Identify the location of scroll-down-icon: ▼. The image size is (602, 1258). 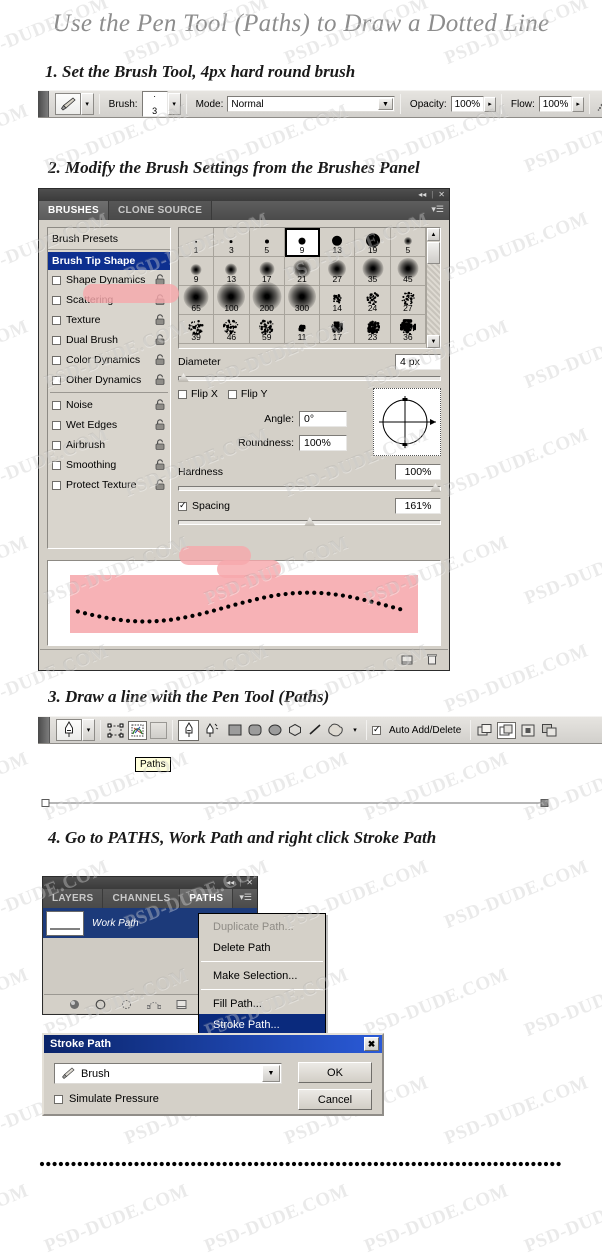
(433, 341).